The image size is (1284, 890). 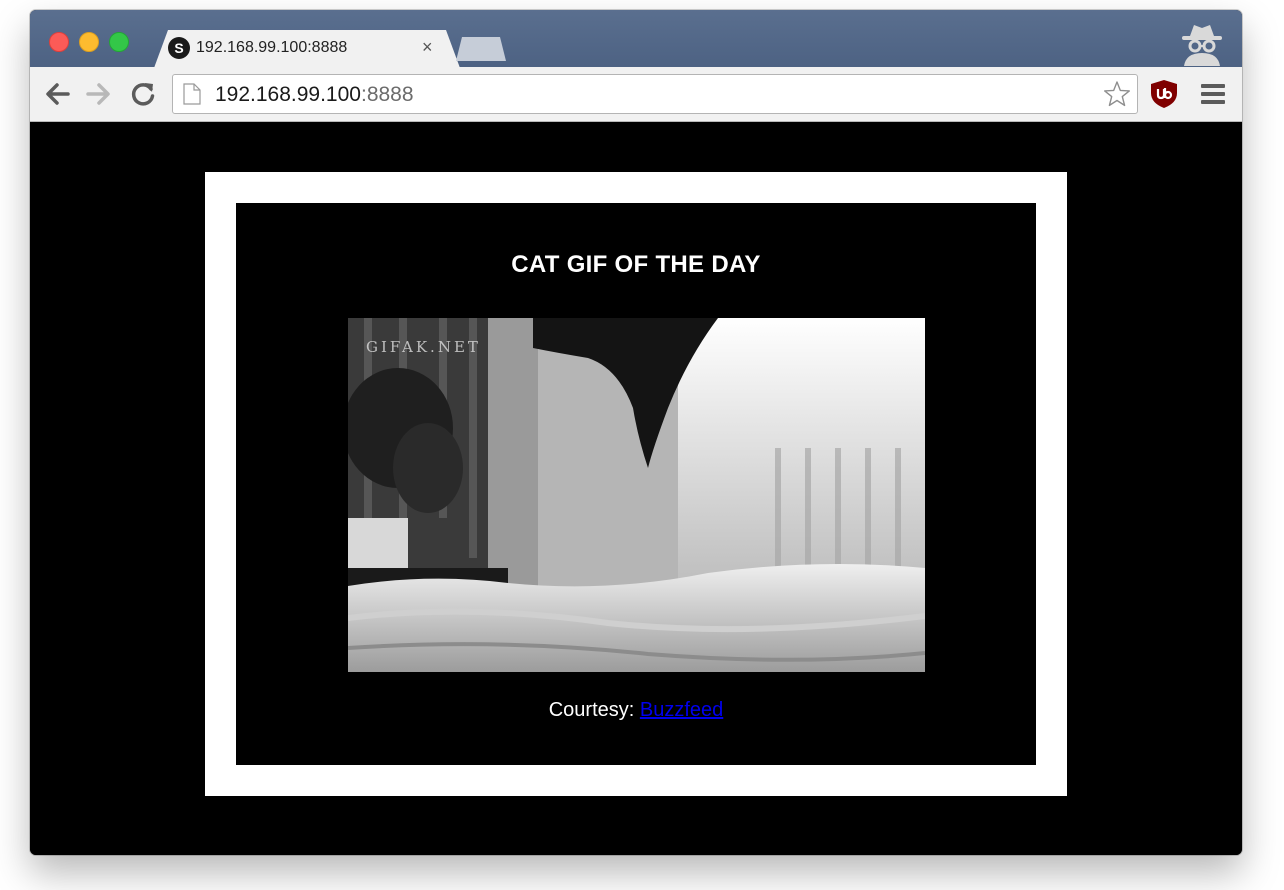 What do you see at coordinates (272, 47) in the screenshot?
I see `tab-title: 192.168.99.100:8888` at bounding box center [272, 47].